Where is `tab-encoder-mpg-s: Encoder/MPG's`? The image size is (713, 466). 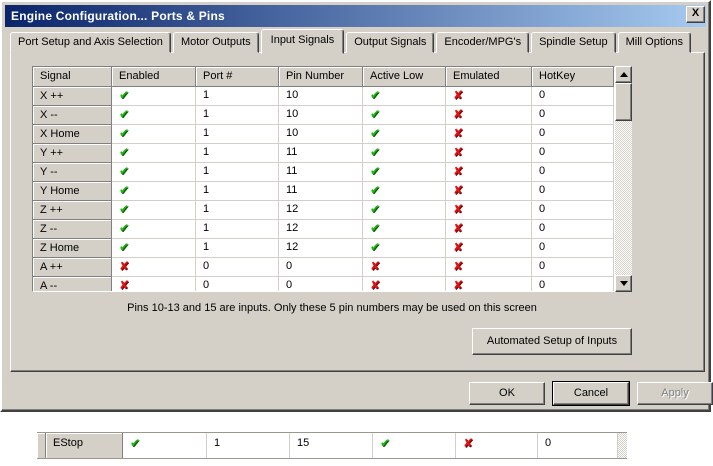 tab-encoder-mpg-s: Encoder/MPG's is located at coordinates (483, 42).